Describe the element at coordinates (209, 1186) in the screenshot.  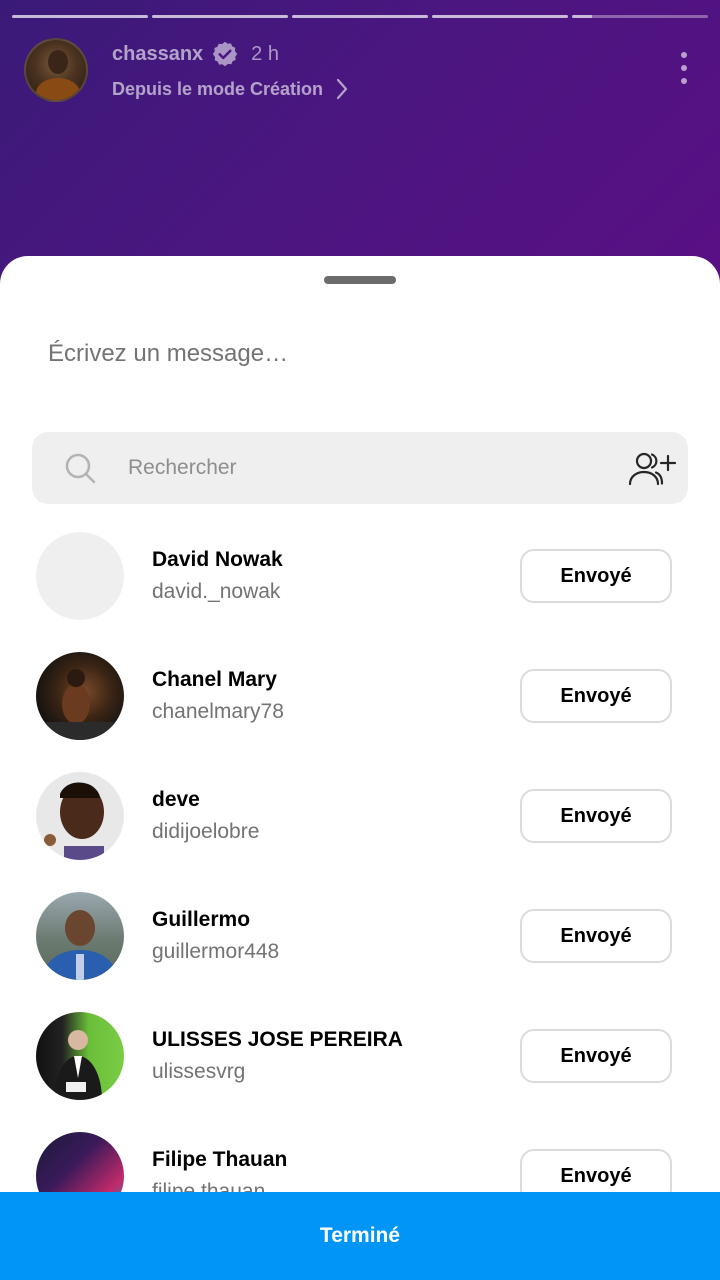
I see `recipient-username: filipe.thauan` at that location.